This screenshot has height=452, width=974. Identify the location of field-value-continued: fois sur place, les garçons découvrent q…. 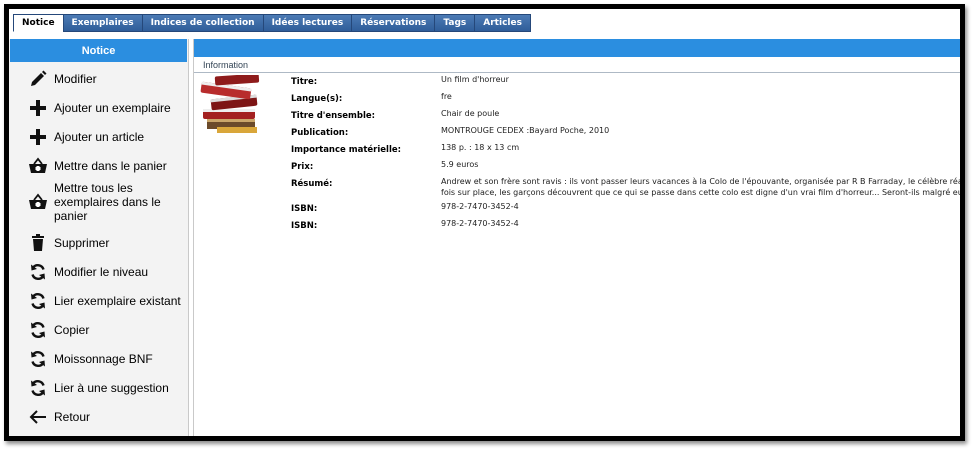
(700, 192).